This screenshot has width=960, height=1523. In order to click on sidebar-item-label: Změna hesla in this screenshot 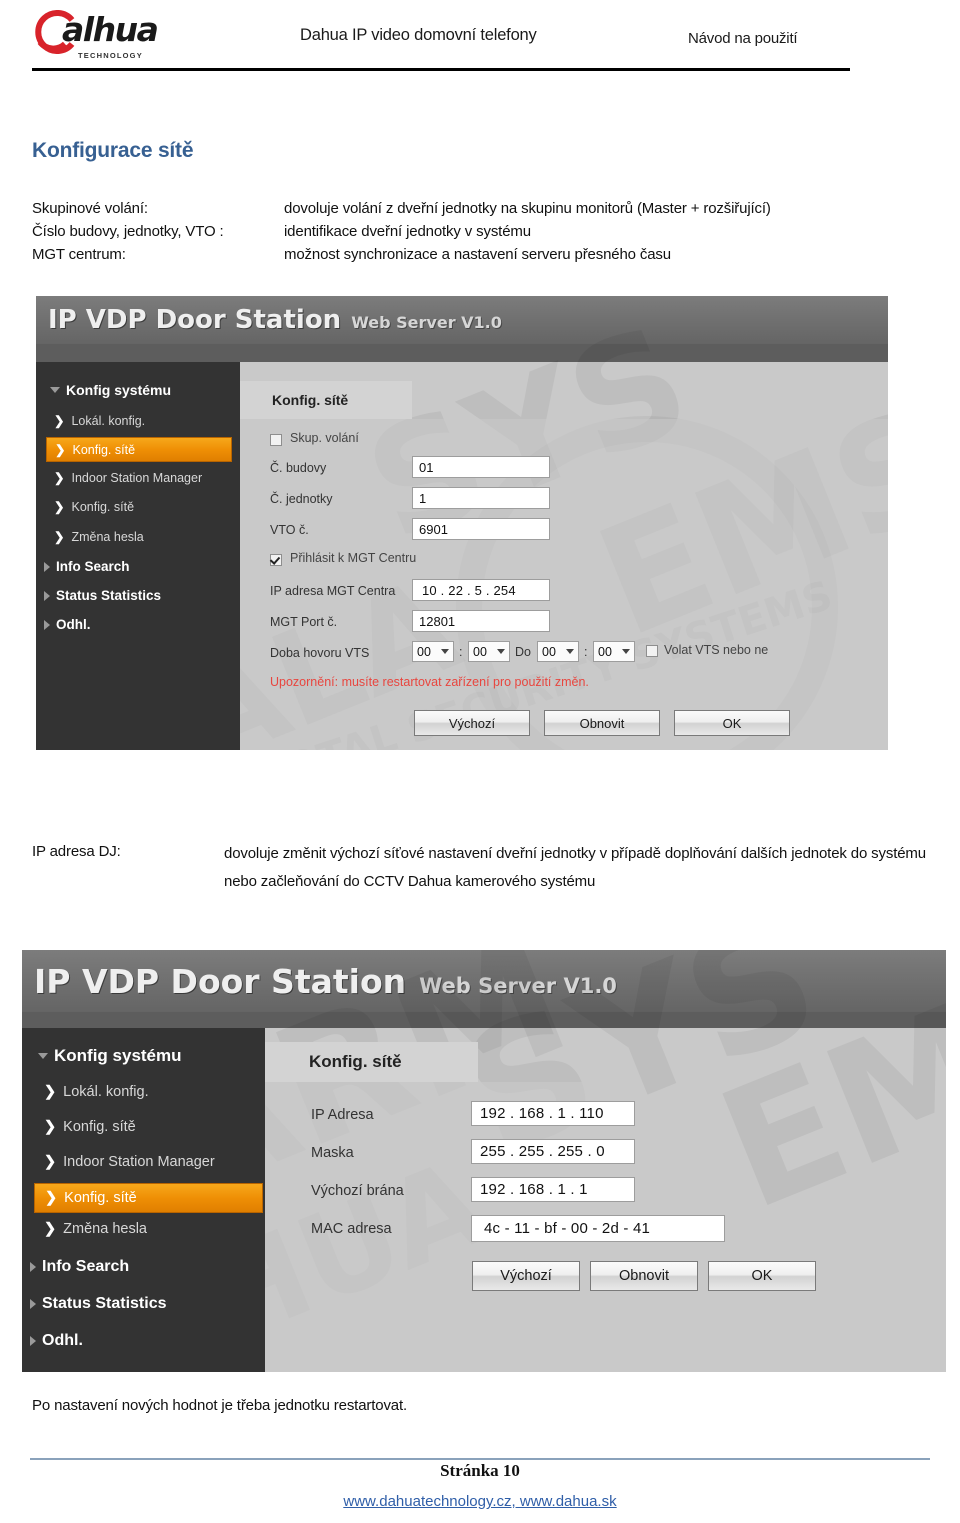, I will do `click(107, 536)`.